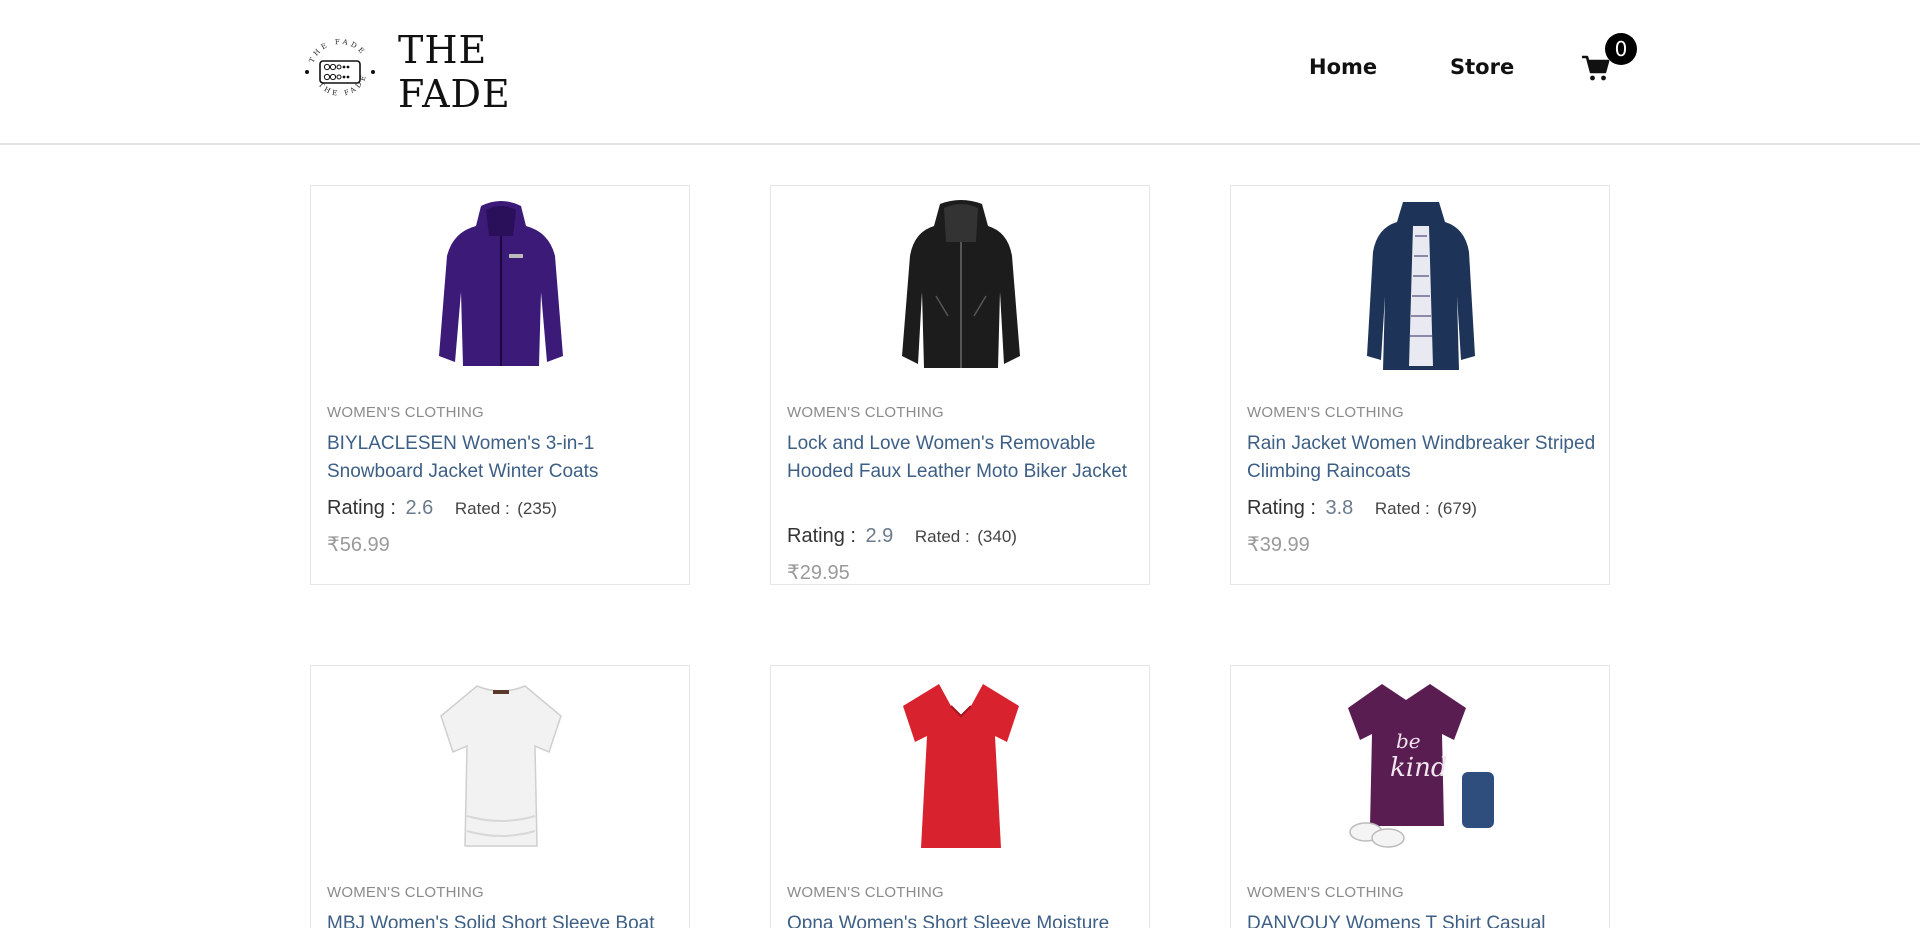 This screenshot has width=1920, height=928. What do you see at coordinates (1595, 68) in the screenshot?
I see `cart-icon` at bounding box center [1595, 68].